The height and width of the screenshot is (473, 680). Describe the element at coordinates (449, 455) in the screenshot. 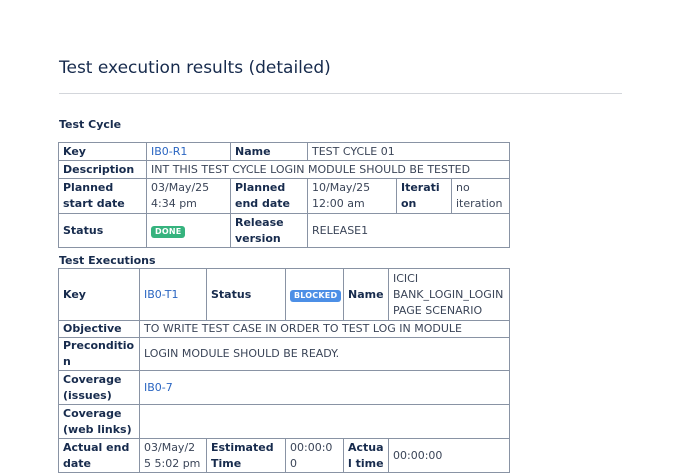

I see `actual-time-value: 00:00:00` at that location.